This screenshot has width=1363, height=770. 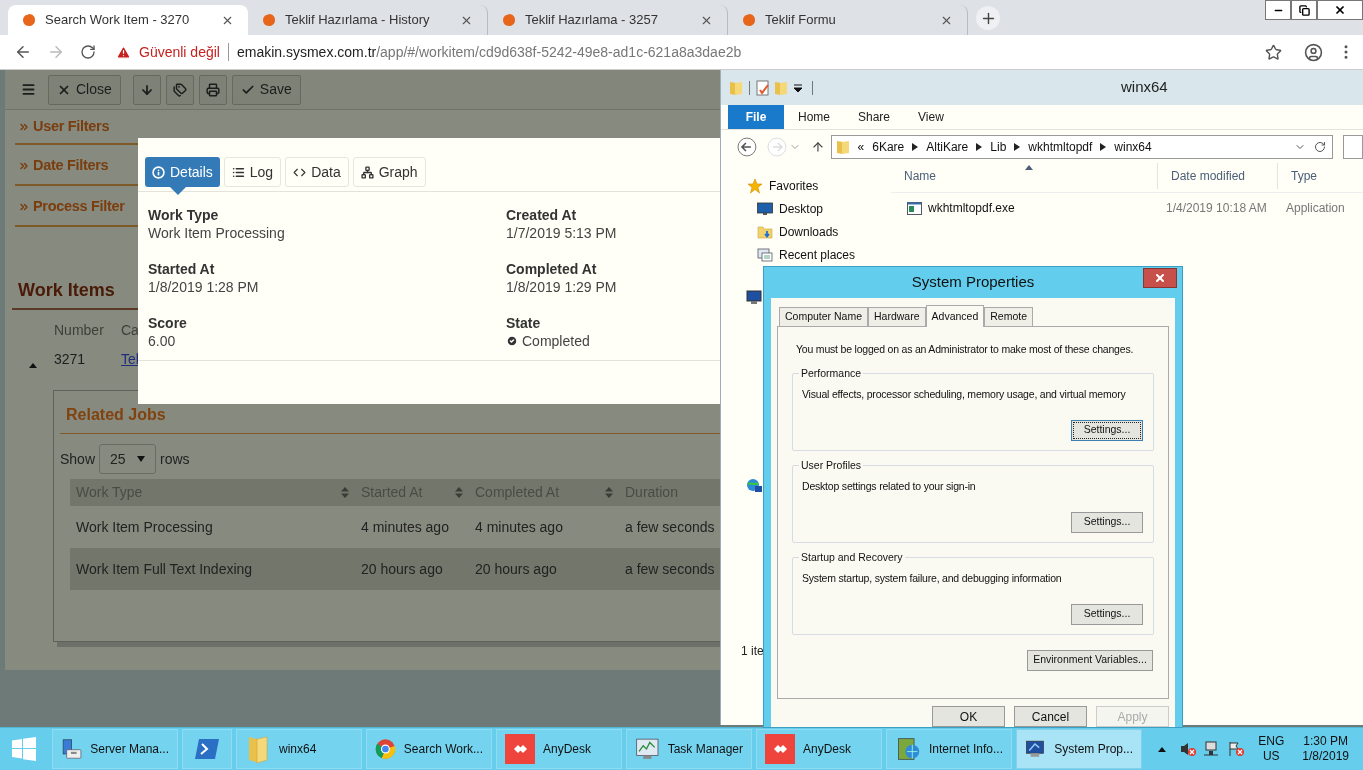 I want to click on folder-icon, so click(x=842, y=146).